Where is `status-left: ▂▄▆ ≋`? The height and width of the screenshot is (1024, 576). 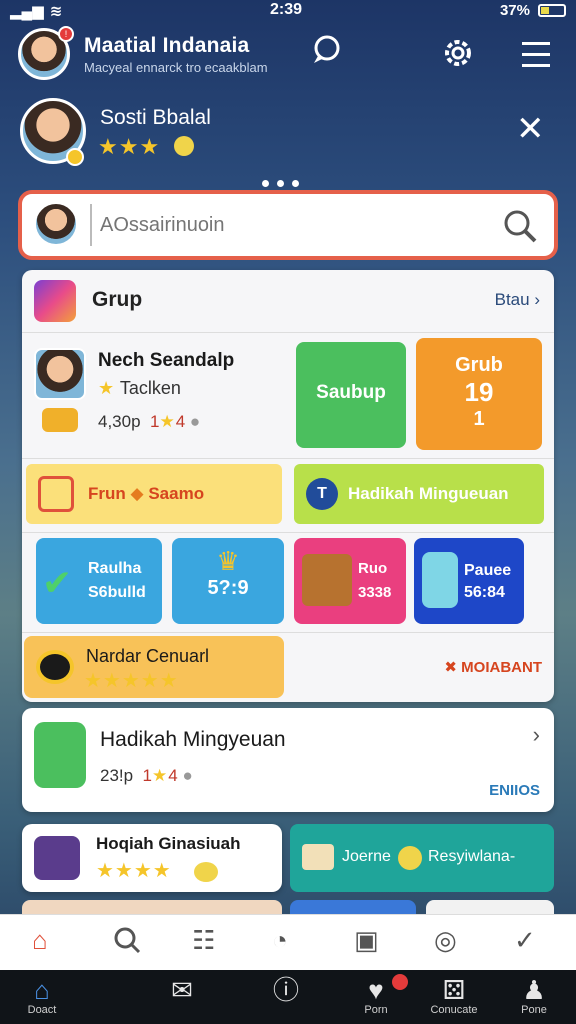
status-left: ▂▄▆ ≋ is located at coordinates (36, 11).